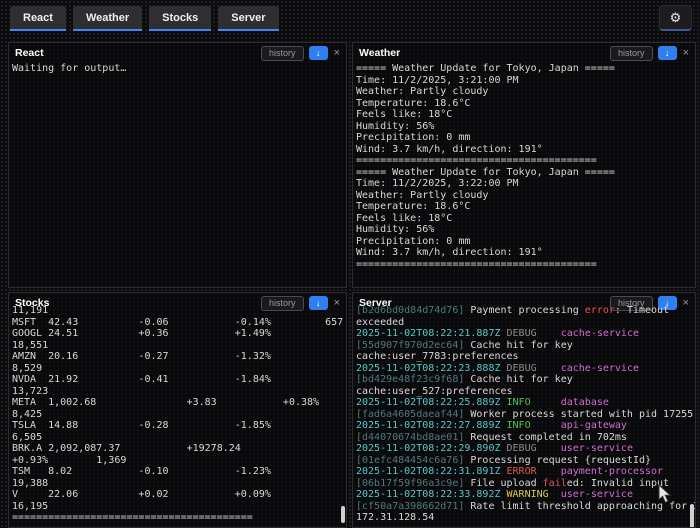  What do you see at coordinates (524, 52) in the screenshot?
I see `panel-weather-header: Weather history ↓ ×` at bounding box center [524, 52].